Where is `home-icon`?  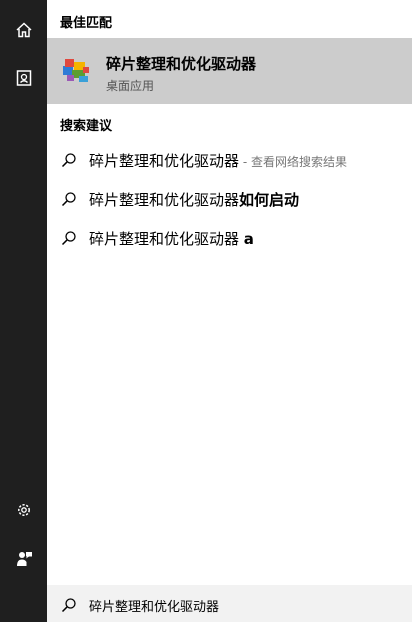
home-icon is located at coordinates (24, 30).